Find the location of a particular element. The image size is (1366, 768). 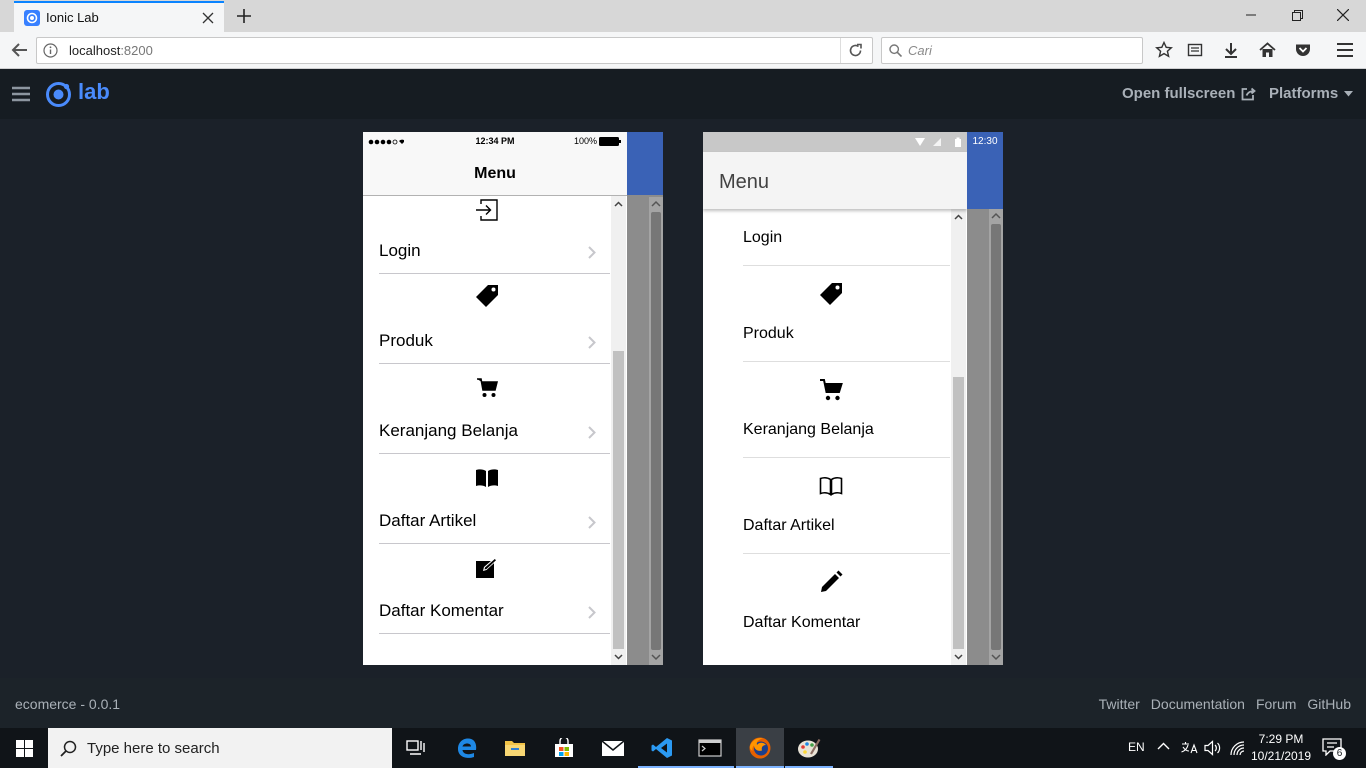

ionic-logo-icon is located at coordinates (58, 94).